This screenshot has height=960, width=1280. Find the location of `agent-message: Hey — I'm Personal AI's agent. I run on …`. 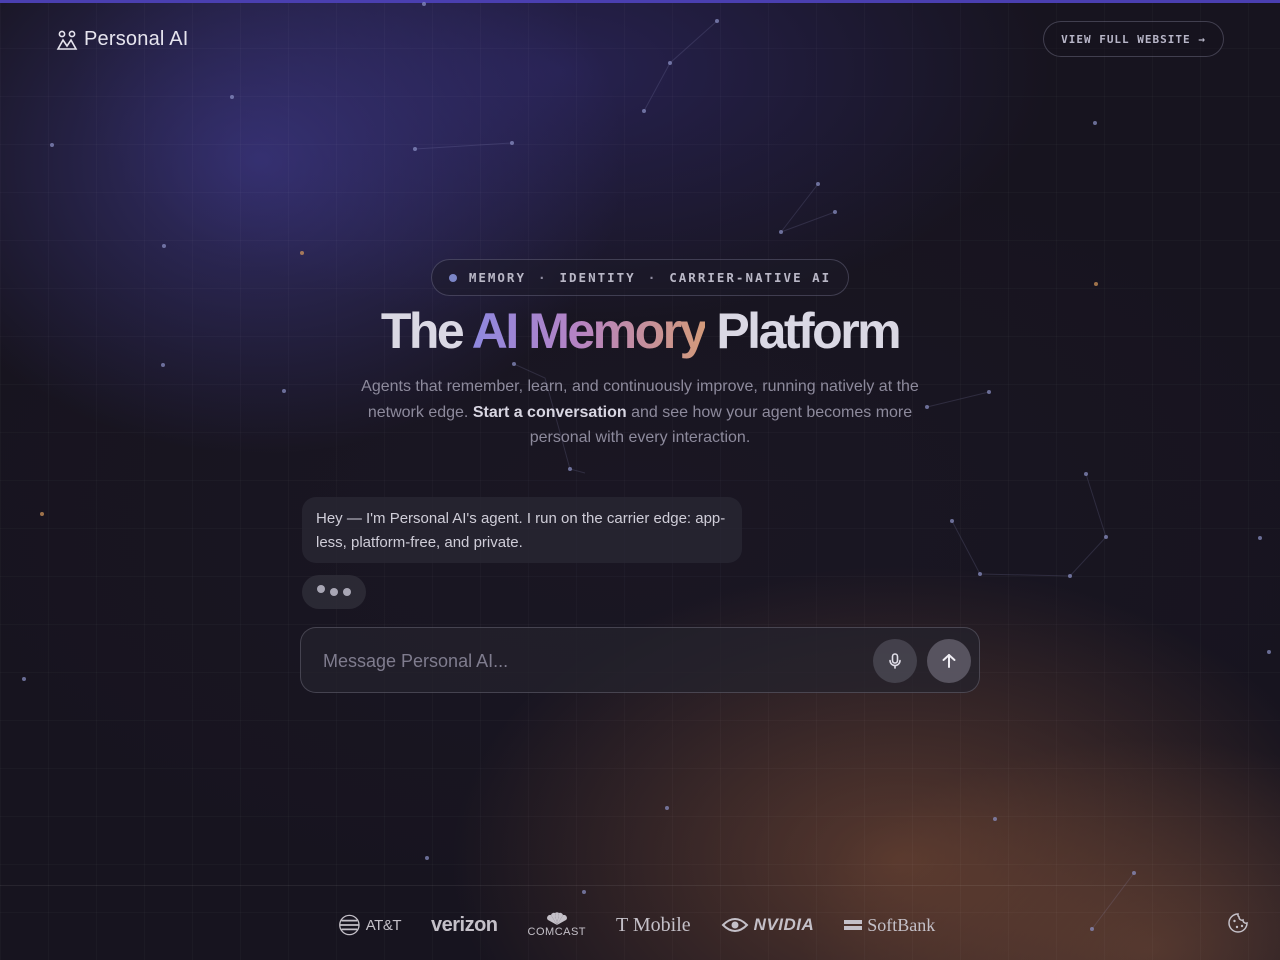

agent-message: Hey — I'm Personal AI's agent. I run on … is located at coordinates (522, 530).